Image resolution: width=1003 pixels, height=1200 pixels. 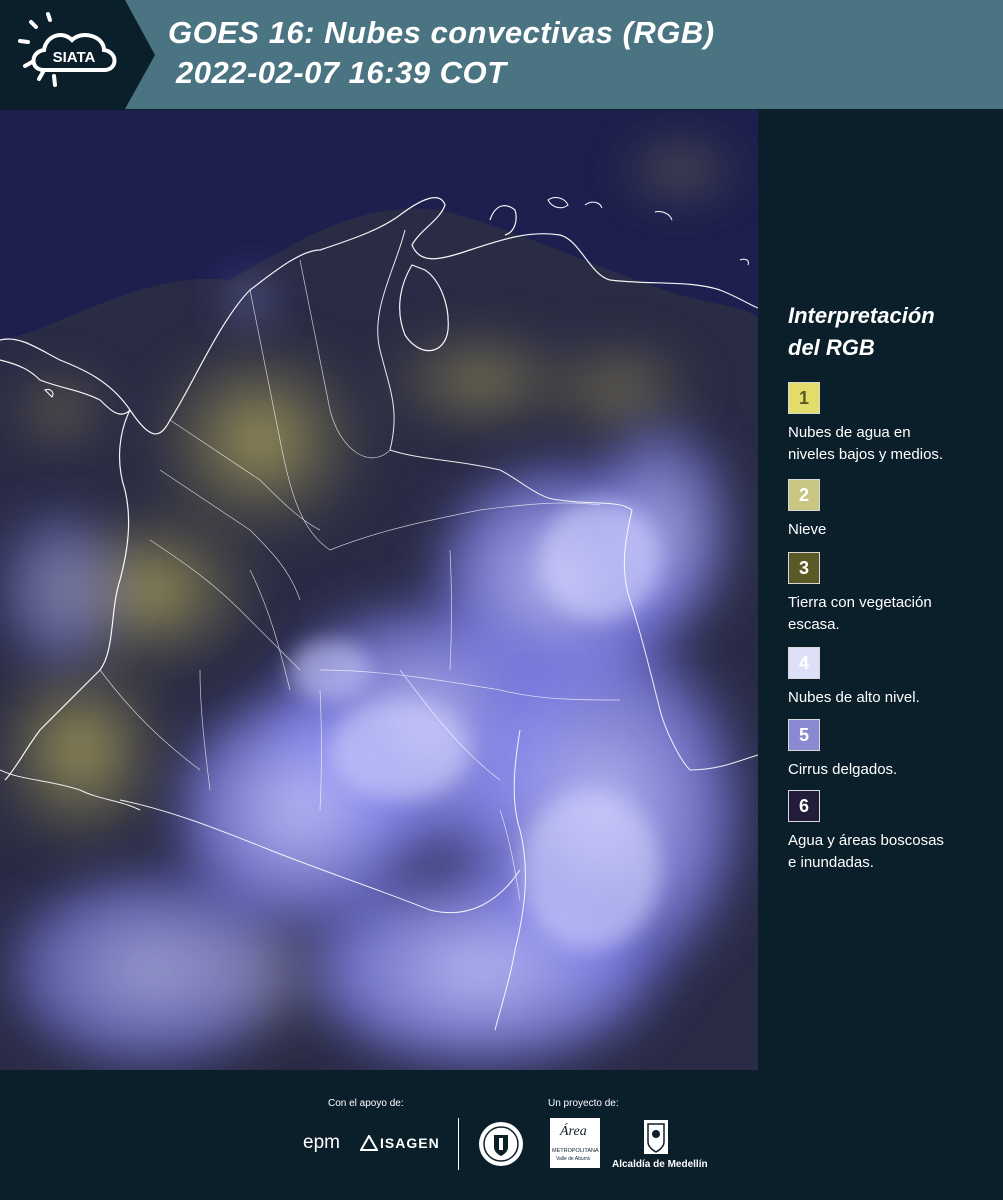 I want to click on alcaldia-label: Alcaldía de Medellín, so click(x=660, y=1164).